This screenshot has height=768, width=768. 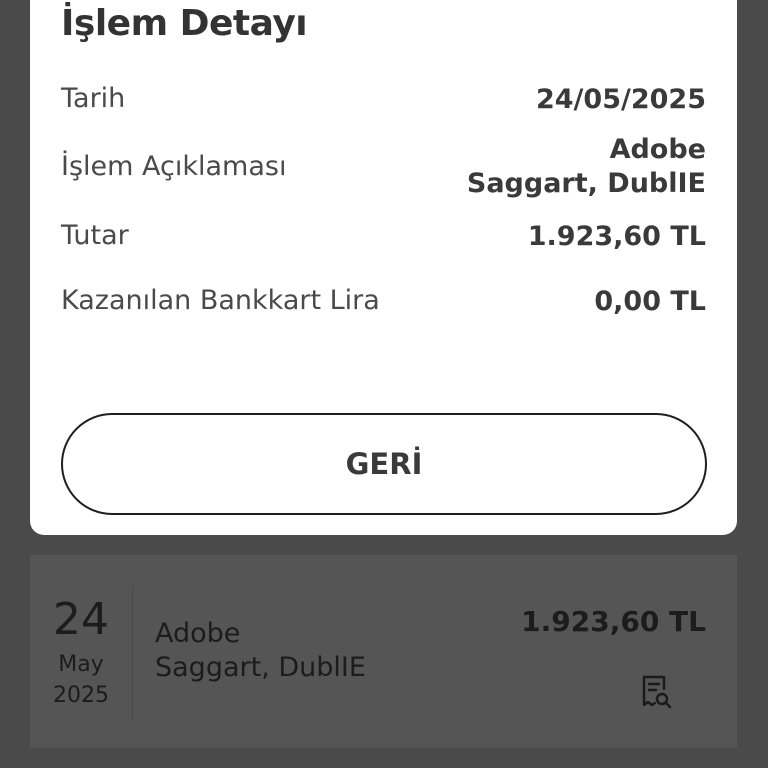 I want to click on back-button: GERİ, so click(x=384, y=464).